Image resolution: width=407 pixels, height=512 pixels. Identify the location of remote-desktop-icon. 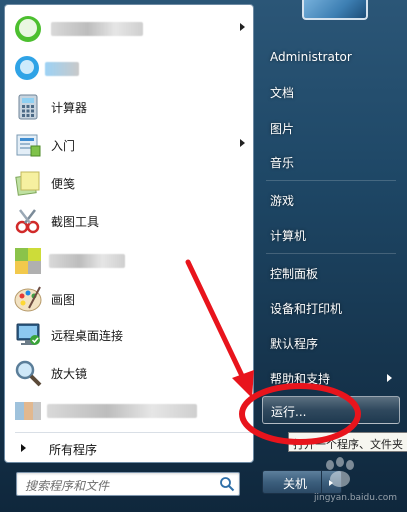
(28, 334).